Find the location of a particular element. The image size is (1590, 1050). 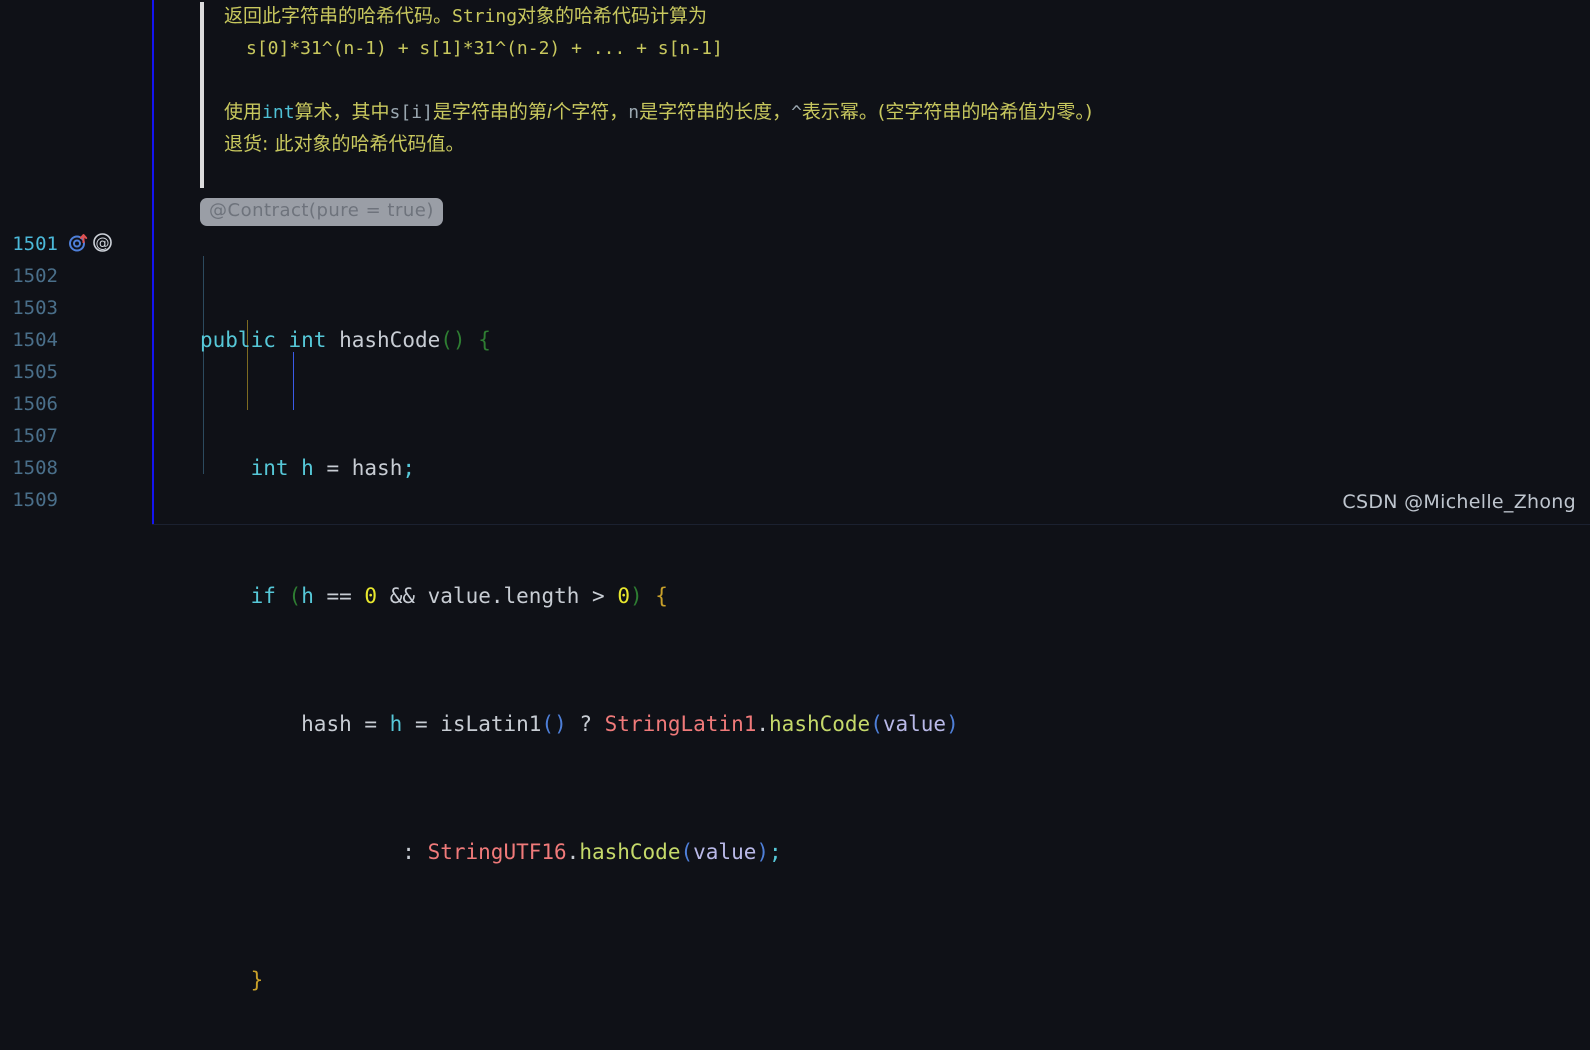

gutter-row: 1501 @ is located at coordinates (76, 244).